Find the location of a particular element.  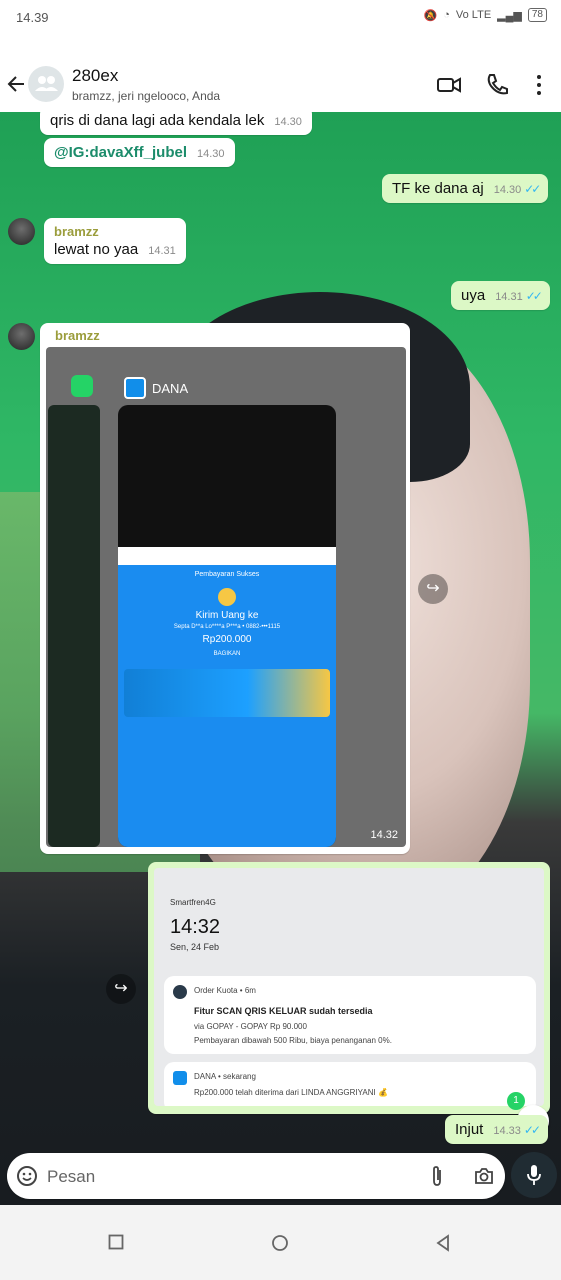

message-time: 14.32 is located at coordinates (384, 835).